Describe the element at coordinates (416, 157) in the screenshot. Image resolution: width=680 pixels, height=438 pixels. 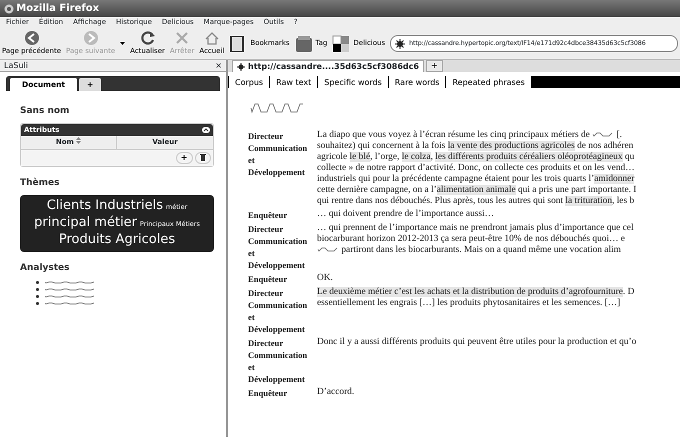
I see `highlighted-phrase: le colza` at that location.